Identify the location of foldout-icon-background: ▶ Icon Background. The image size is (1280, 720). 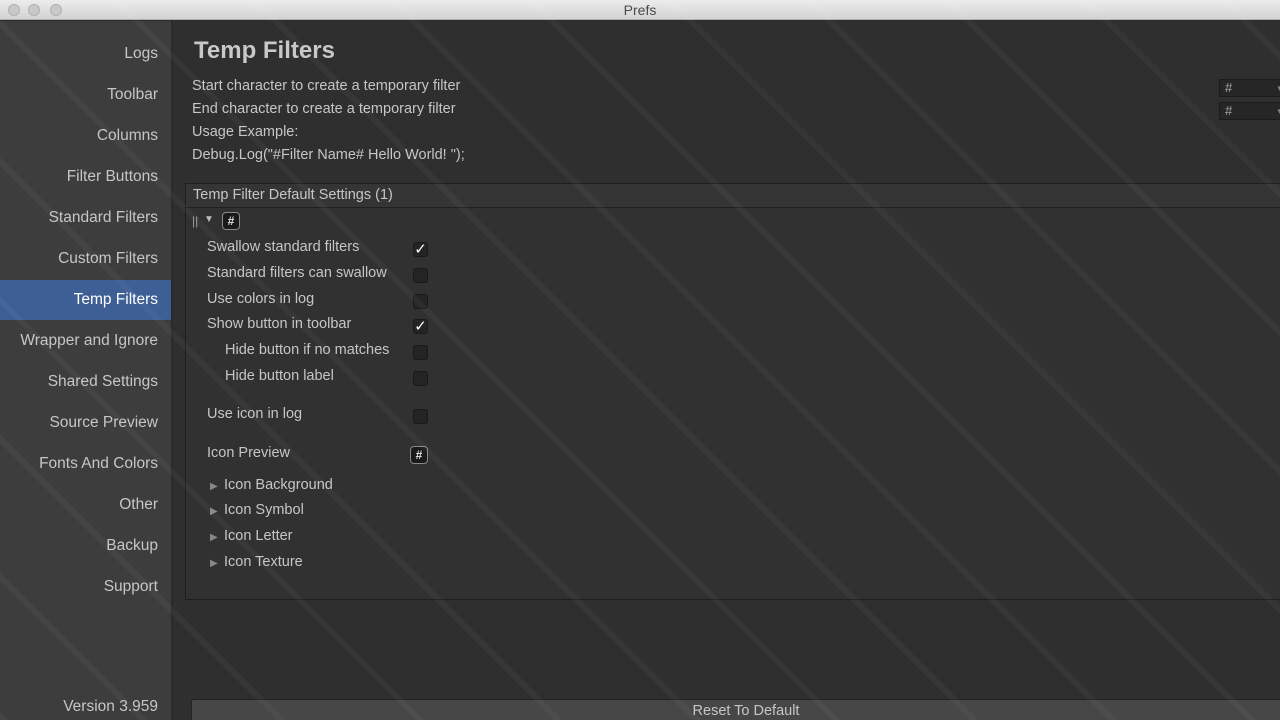
(271, 485).